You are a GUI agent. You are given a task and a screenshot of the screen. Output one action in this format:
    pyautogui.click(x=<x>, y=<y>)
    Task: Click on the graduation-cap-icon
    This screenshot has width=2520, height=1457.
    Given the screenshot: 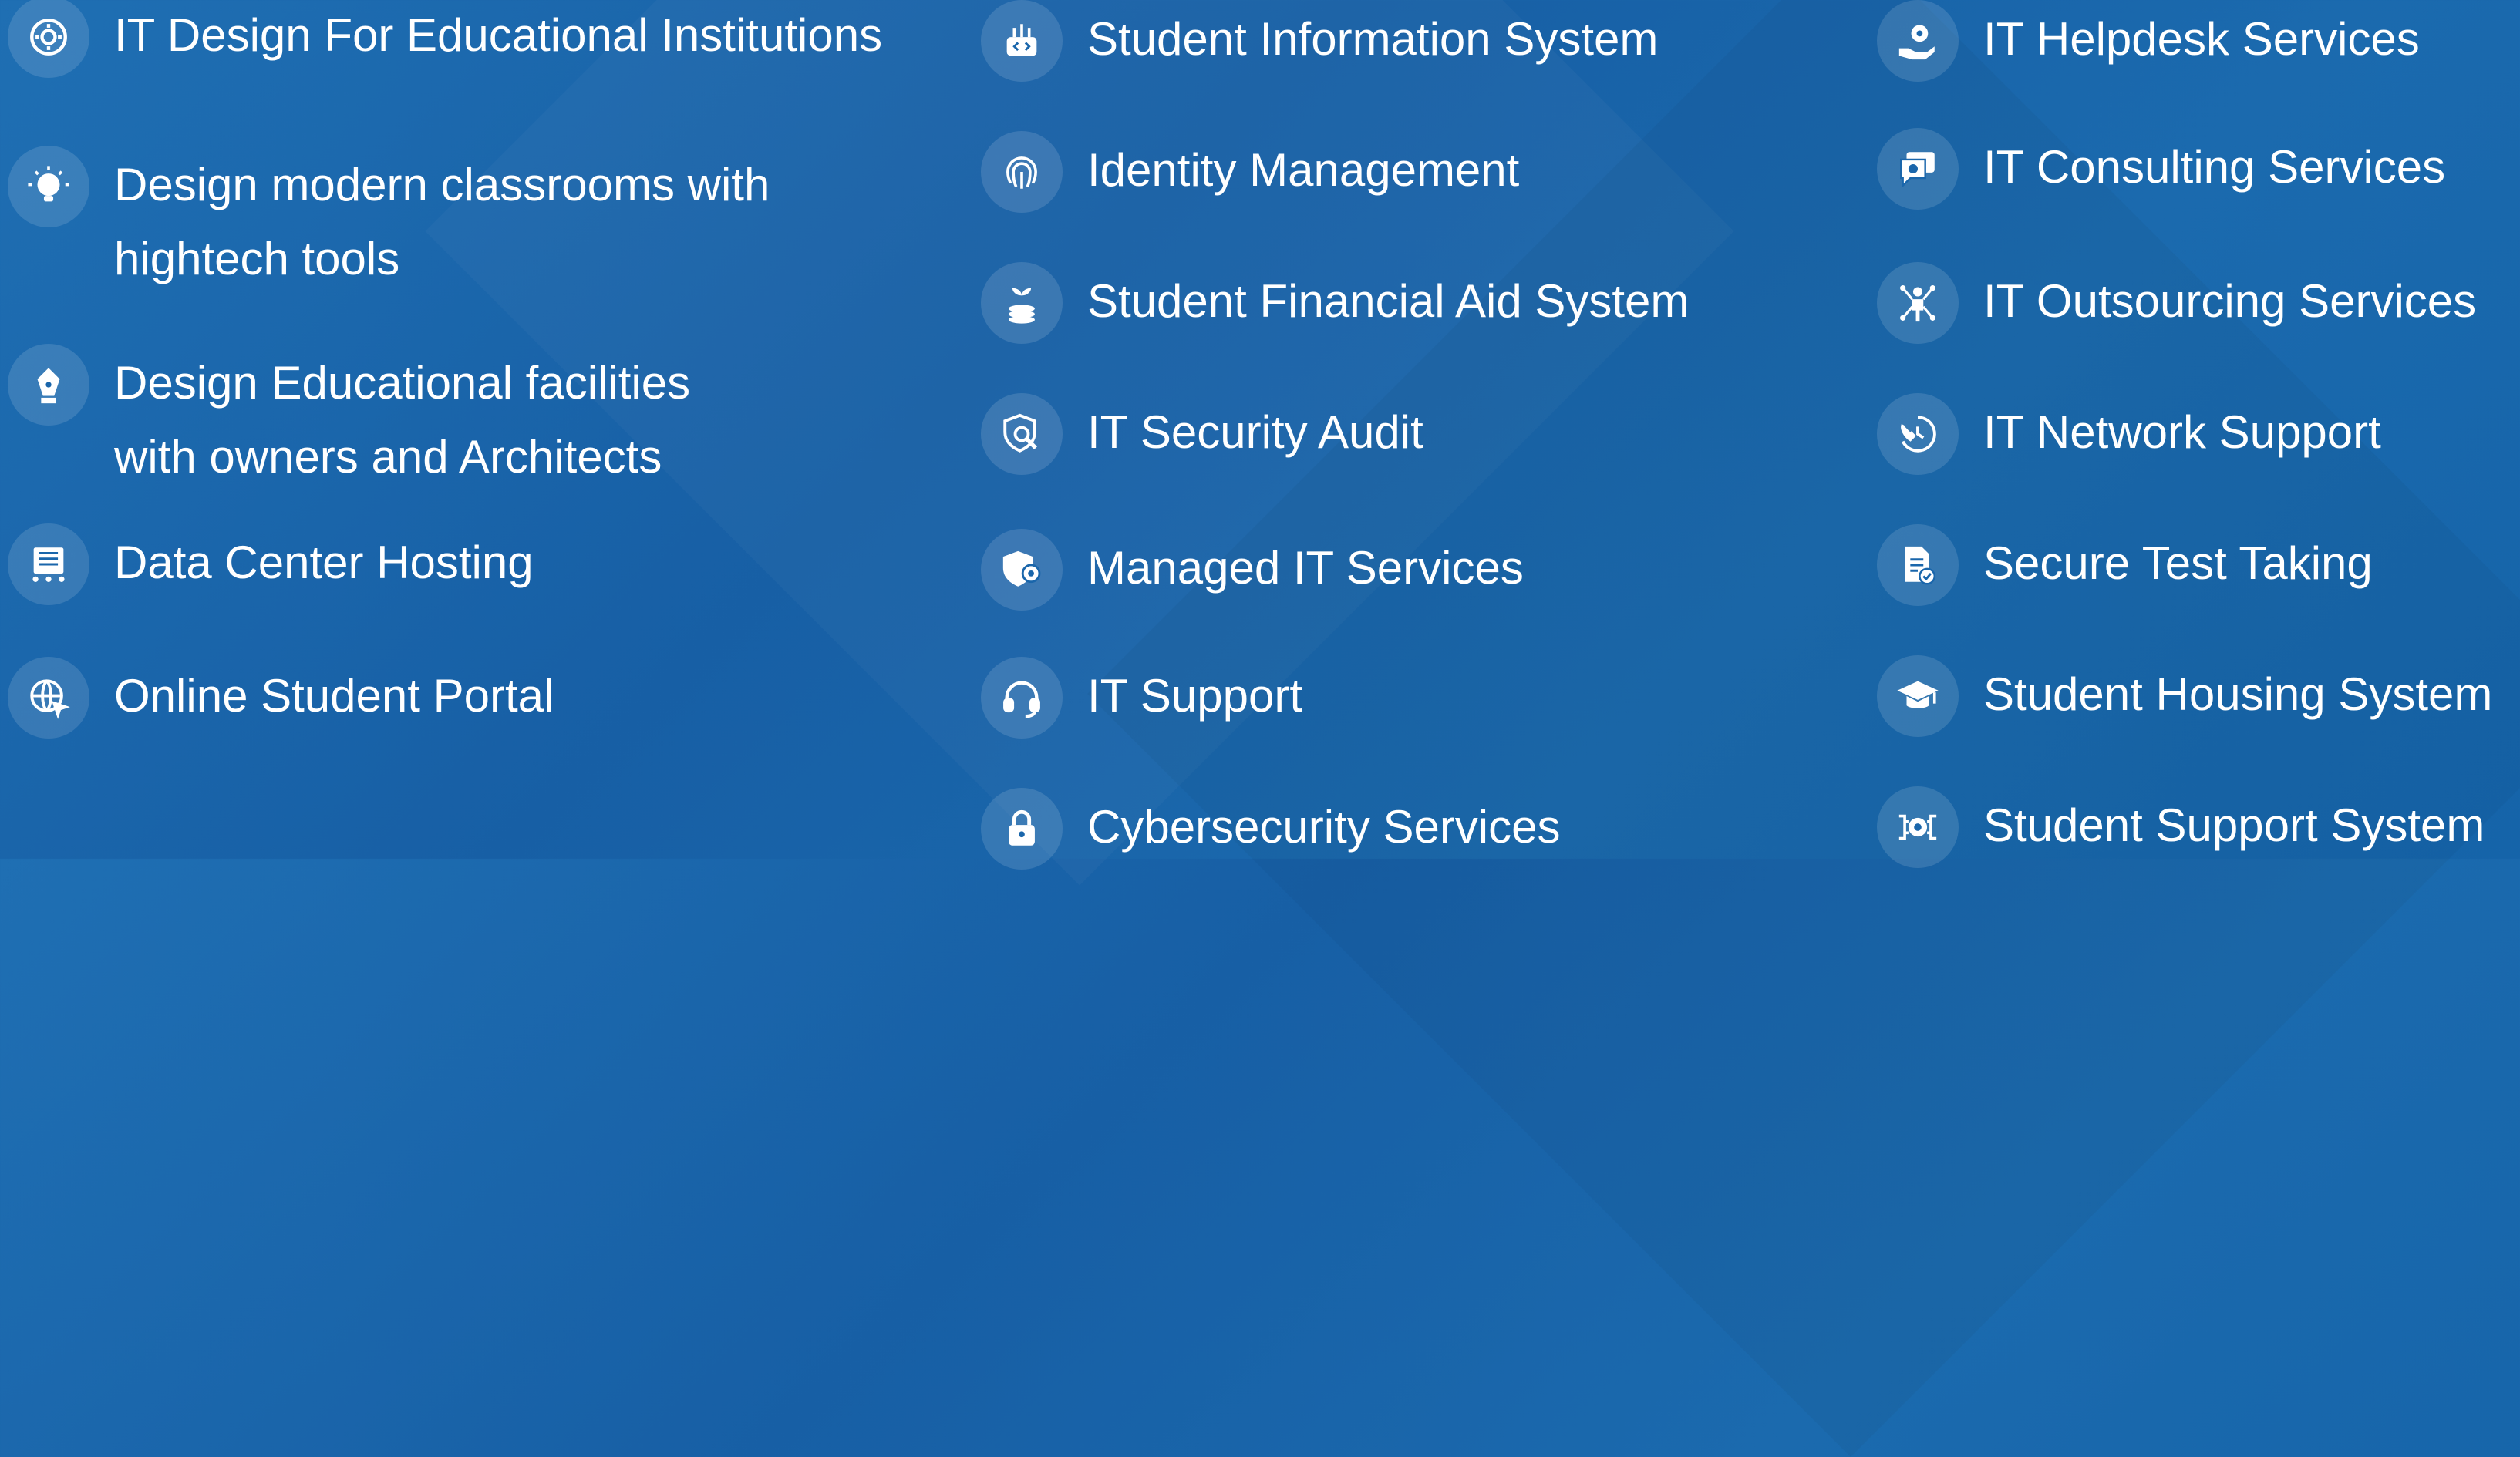 What is the action you would take?
    pyautogui.click(x=1918, y=696)
    